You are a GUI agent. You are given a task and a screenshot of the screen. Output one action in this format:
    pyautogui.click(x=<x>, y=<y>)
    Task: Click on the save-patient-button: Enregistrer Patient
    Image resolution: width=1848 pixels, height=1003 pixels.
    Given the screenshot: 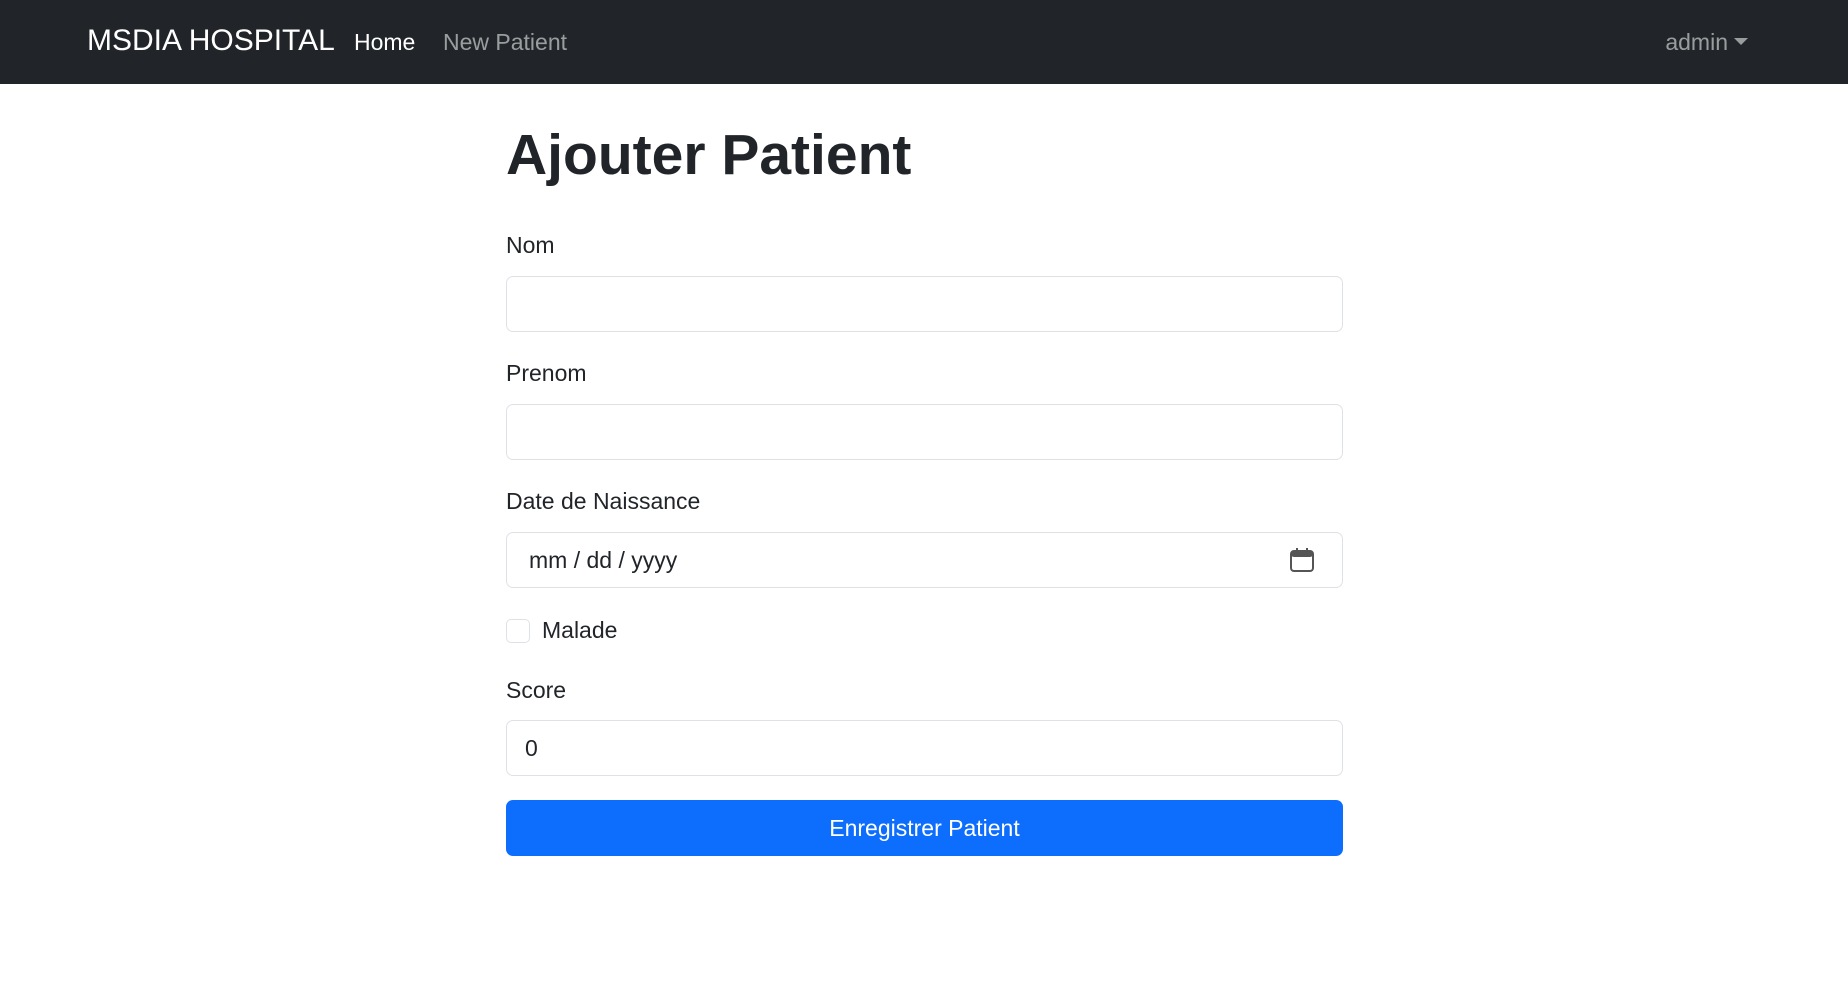 What is the action you would take?
    pyautogui.click(x=924, y=828)
    